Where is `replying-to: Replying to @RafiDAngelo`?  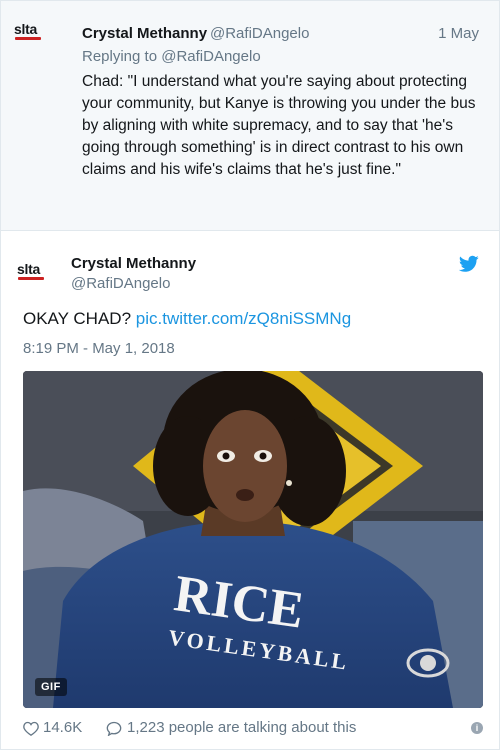 replying-to: Replying to @RafiDAngelo is located at coordinates (171, 56).